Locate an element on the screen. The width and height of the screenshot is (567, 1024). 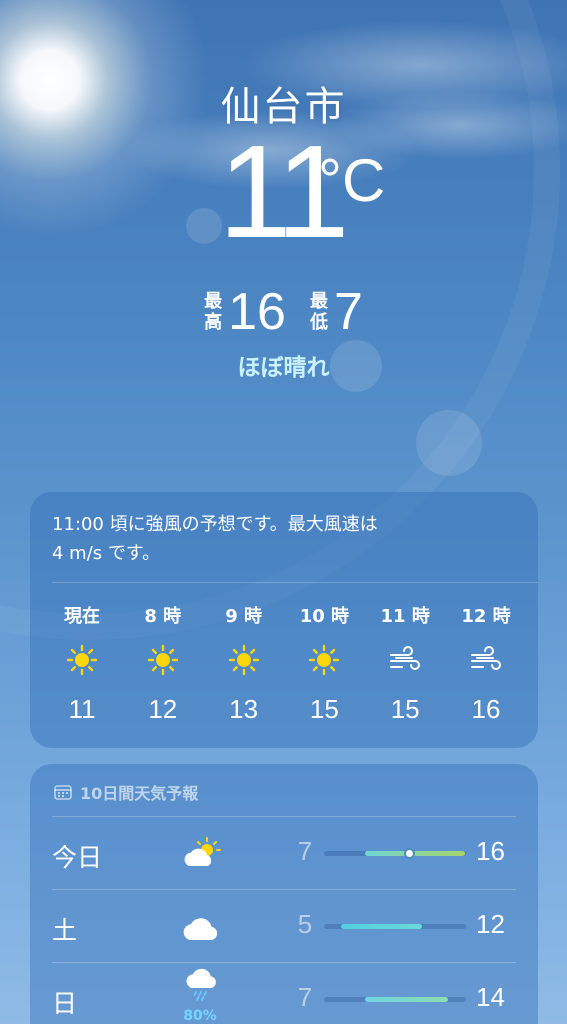
hour-item: 9 時 13 is located at coordinates (243, 665).